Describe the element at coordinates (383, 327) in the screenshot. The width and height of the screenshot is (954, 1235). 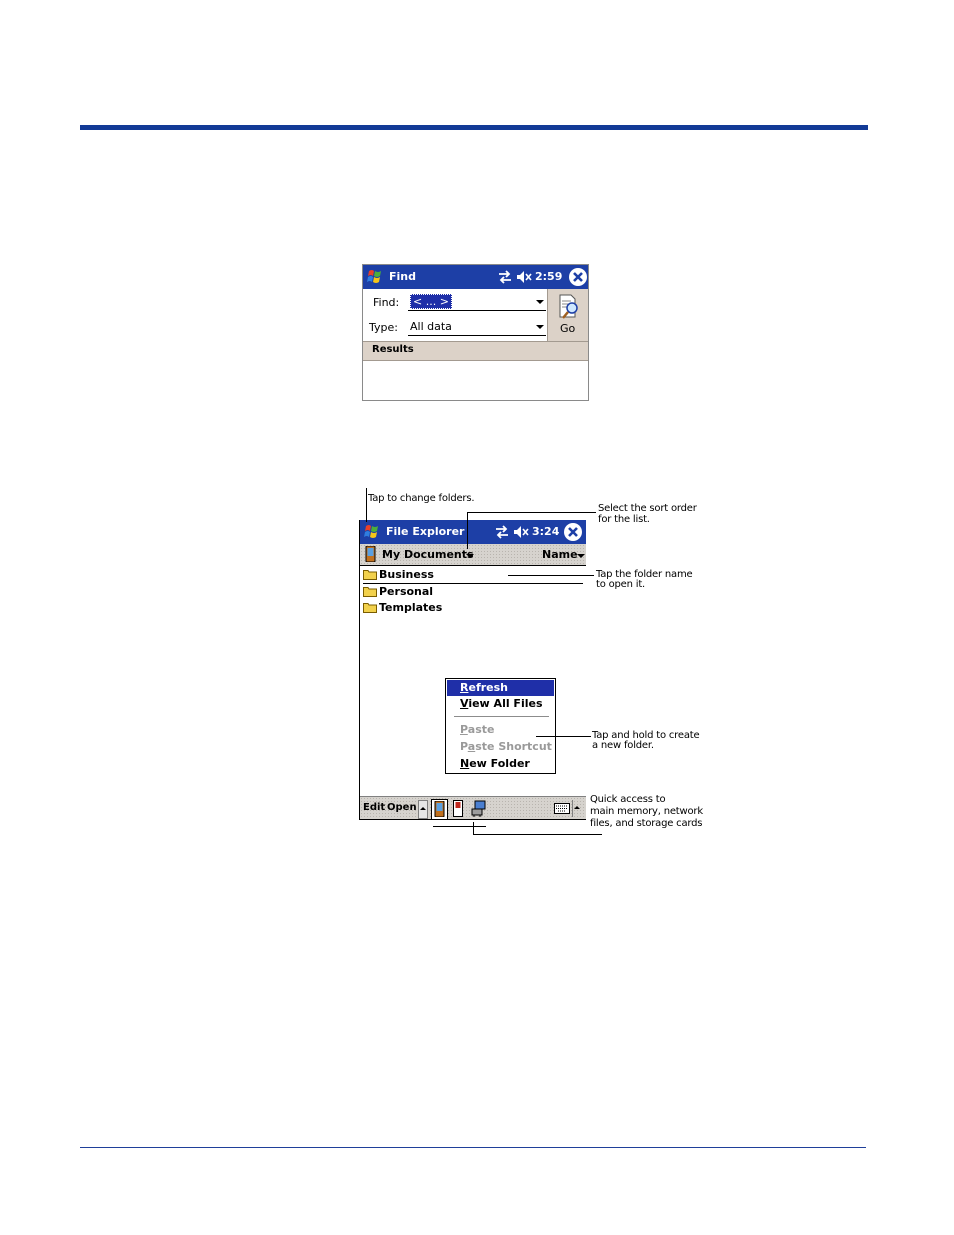
I see `type-label: Type:` at that location.